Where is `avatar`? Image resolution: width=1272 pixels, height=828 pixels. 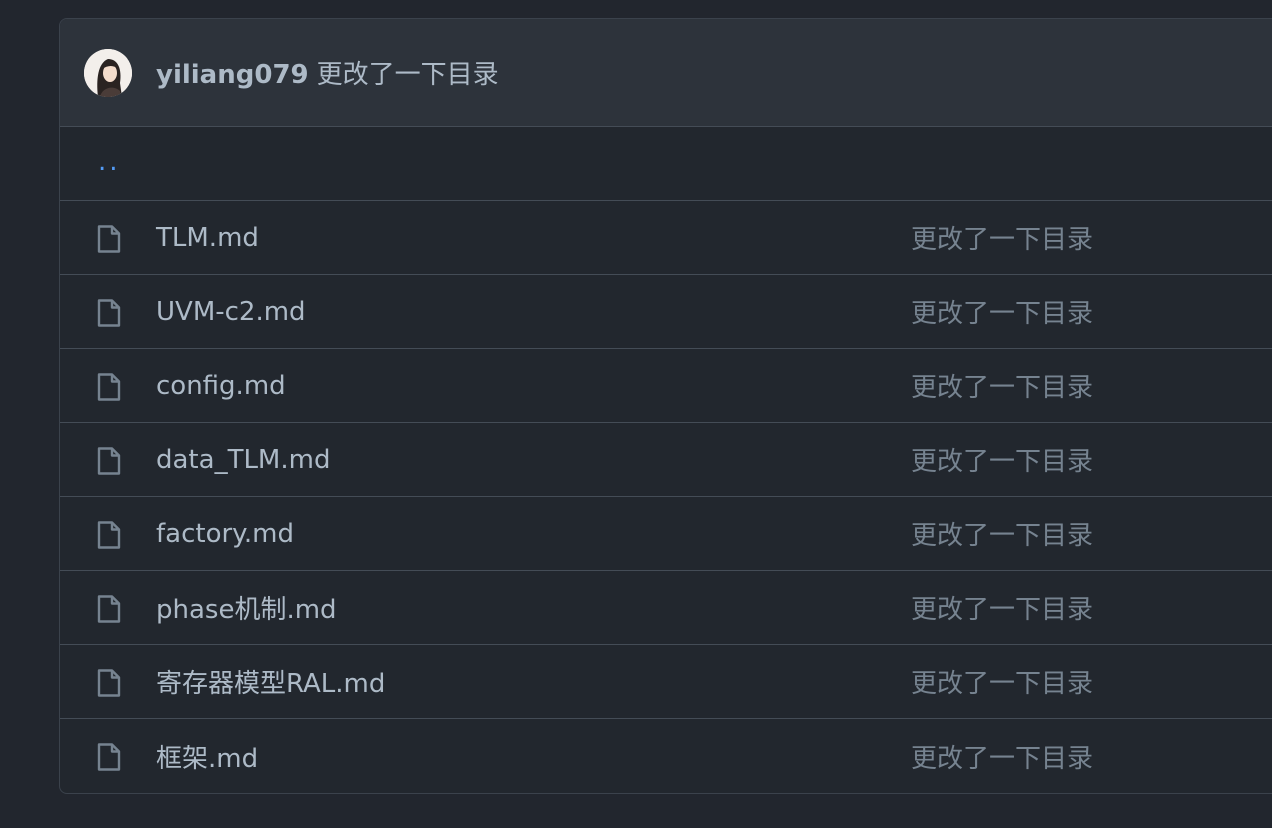
avatar is located at coordinates (108, 72).